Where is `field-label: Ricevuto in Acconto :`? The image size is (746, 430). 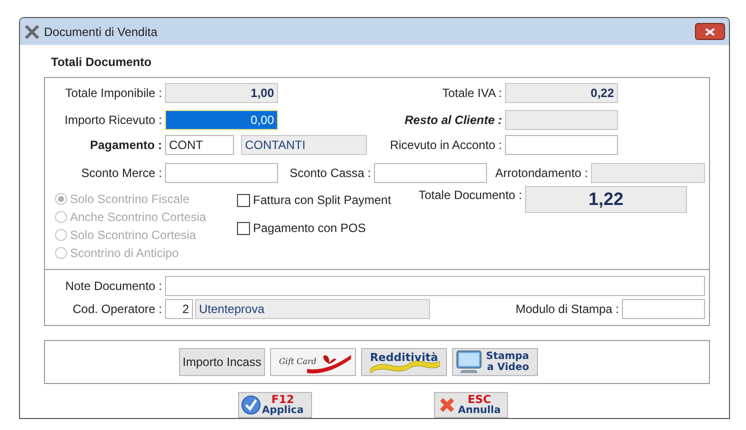 field-label: Ricevuto in Acconto : is located at coordinates (445, 145).